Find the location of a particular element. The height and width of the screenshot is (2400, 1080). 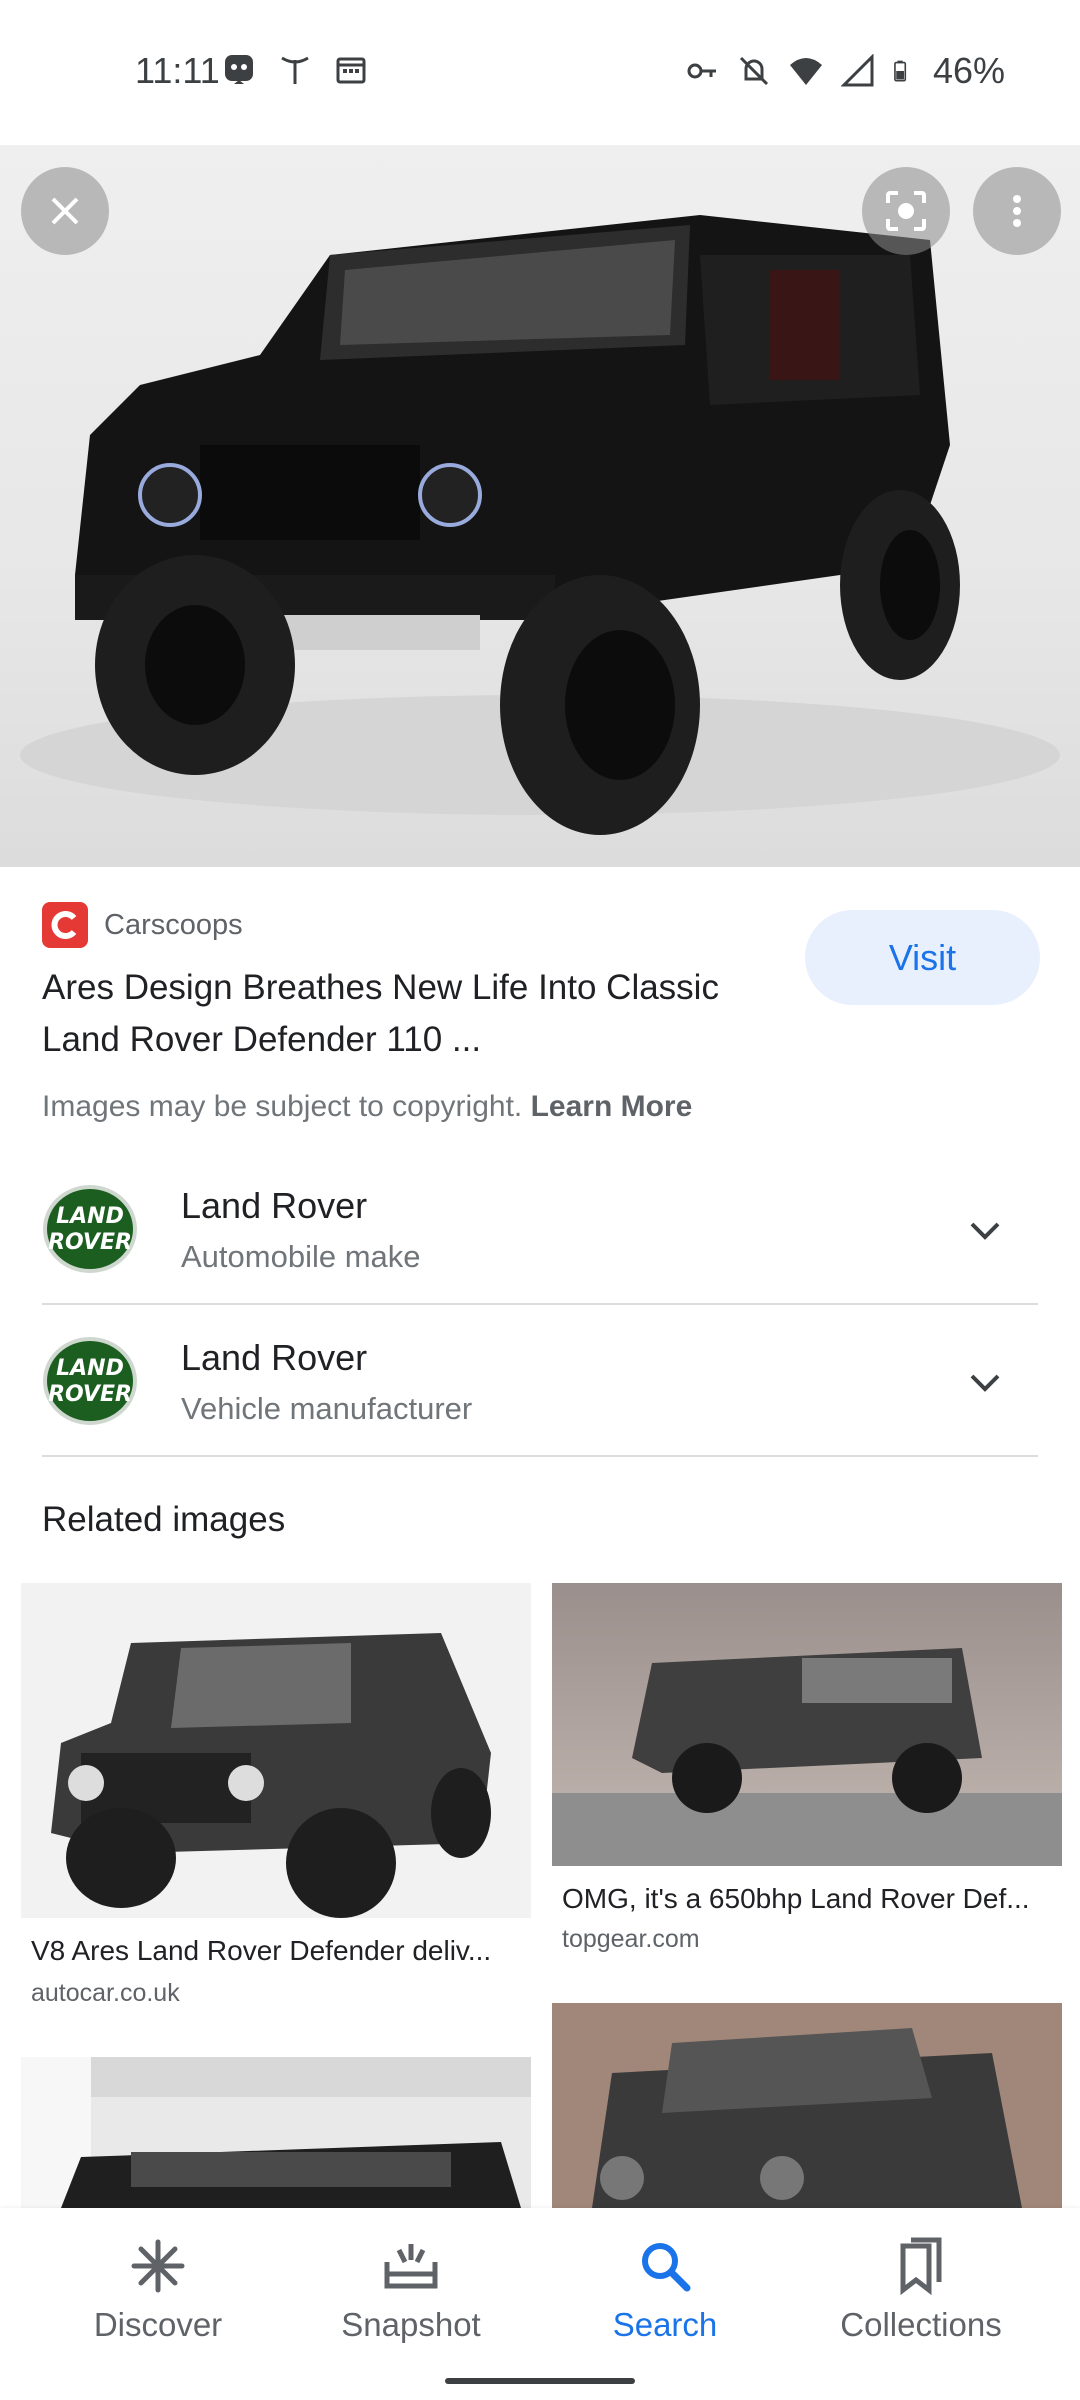

status-bar: 11:11 46% is located at coordinates (540, 72).